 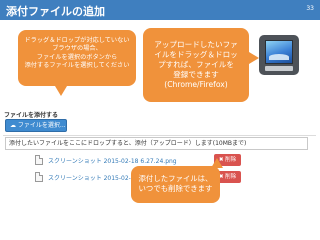 I want to click on section-label: ファイルを添付する, so click(x=31, y=115).